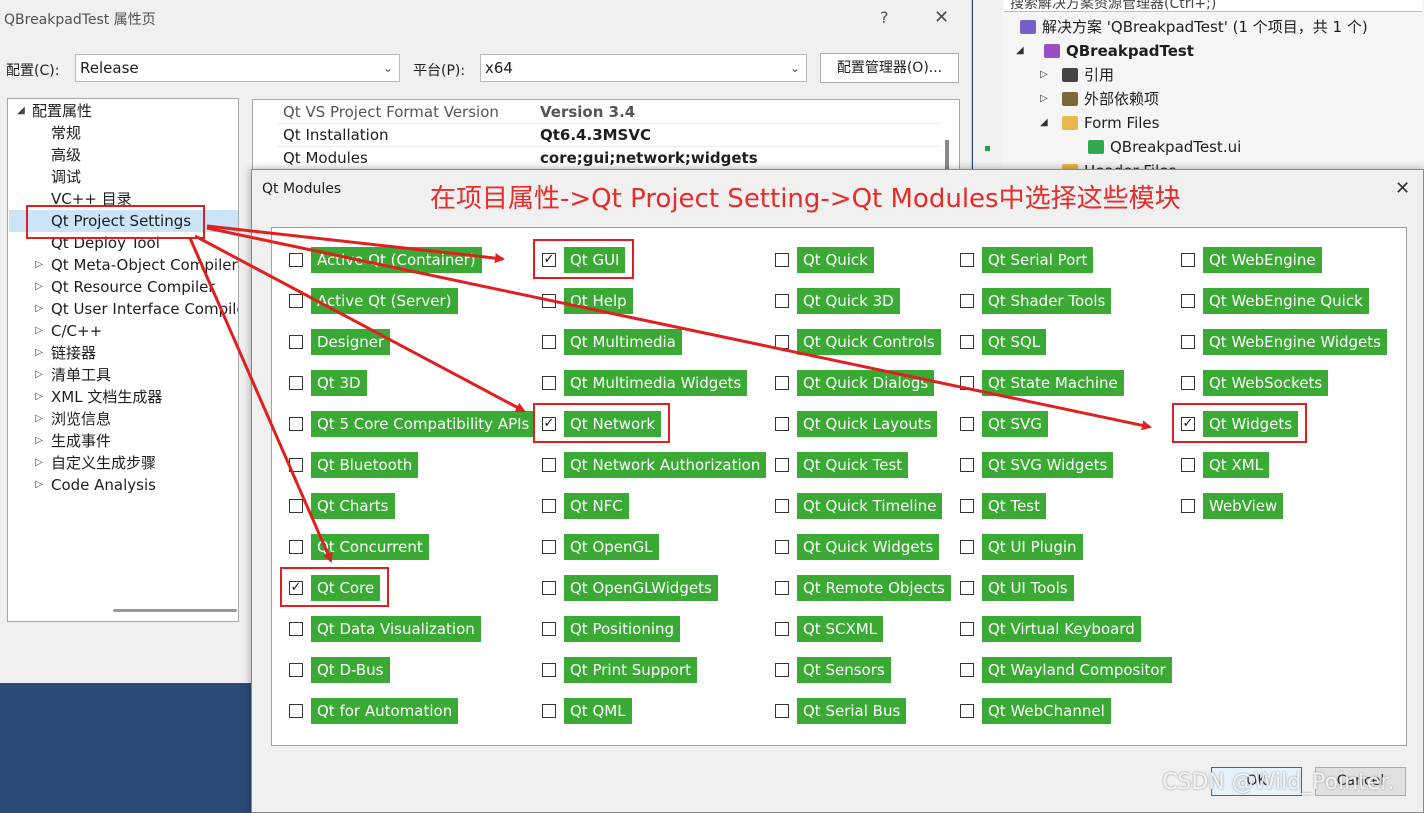 The height and width of the screenshot is (813, 1424). Describe the element at coordinates (123, 353) in the screenshot. I see `tree-item: ▷ 链接器` at that location.